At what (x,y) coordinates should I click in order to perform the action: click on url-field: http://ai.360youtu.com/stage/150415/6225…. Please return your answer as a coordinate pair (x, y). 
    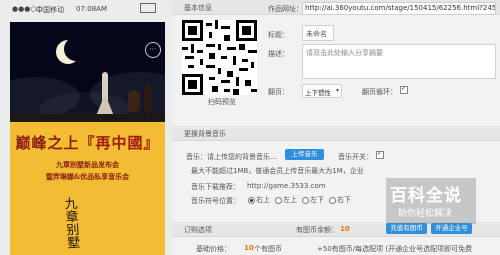
    Looking at the image, I should click on (399, 8).